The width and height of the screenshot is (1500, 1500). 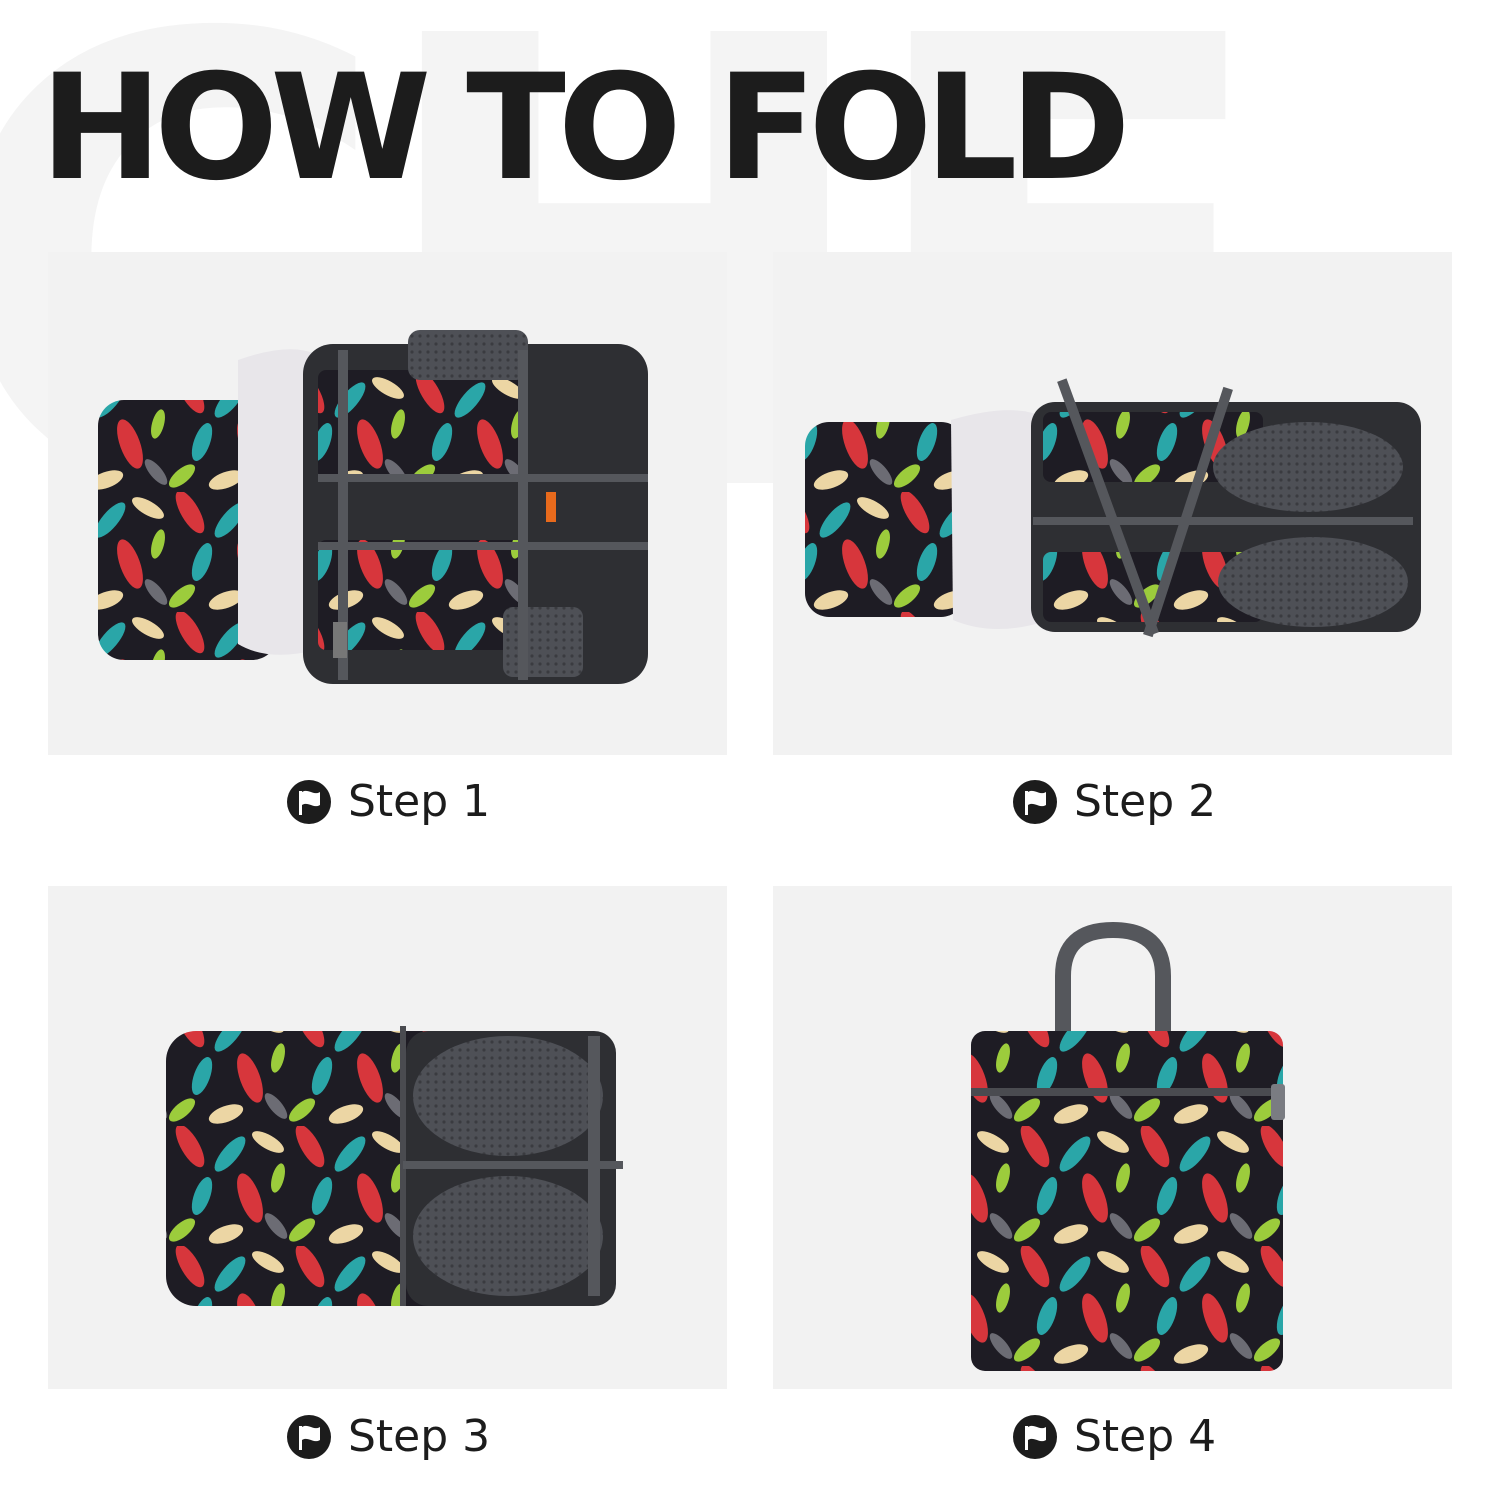 I want to click on backpack-folded-half-image, so click(x=394, y=1166).